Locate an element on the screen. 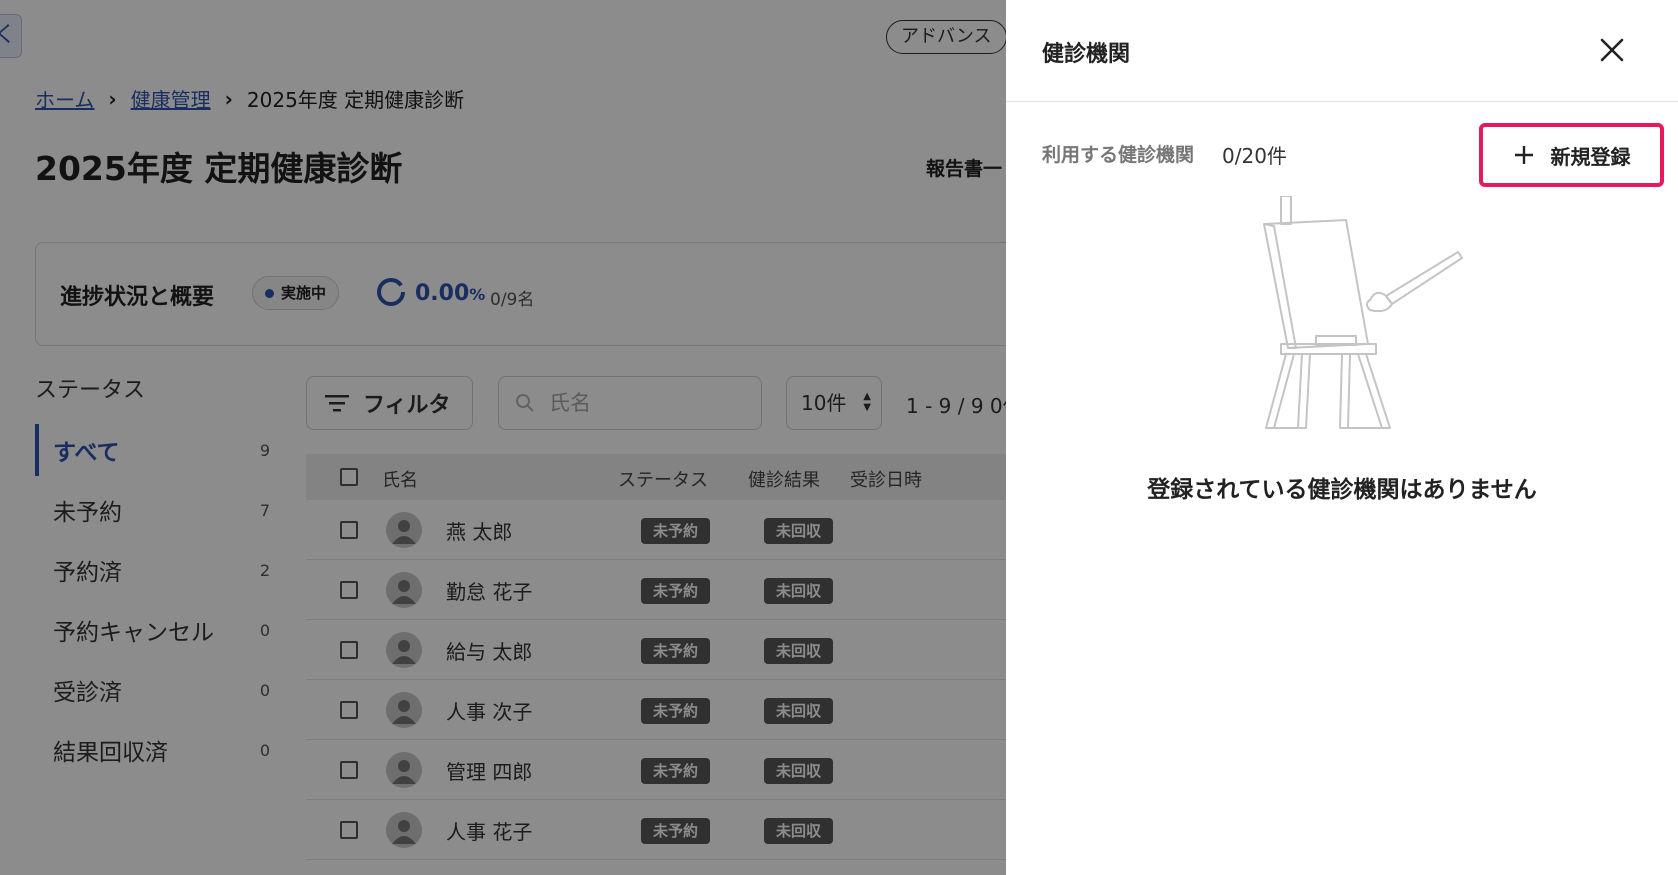 This screenshot has width=1678, height=875. new-registration-label: 新規登録 is located at coordinates (1590, 156).